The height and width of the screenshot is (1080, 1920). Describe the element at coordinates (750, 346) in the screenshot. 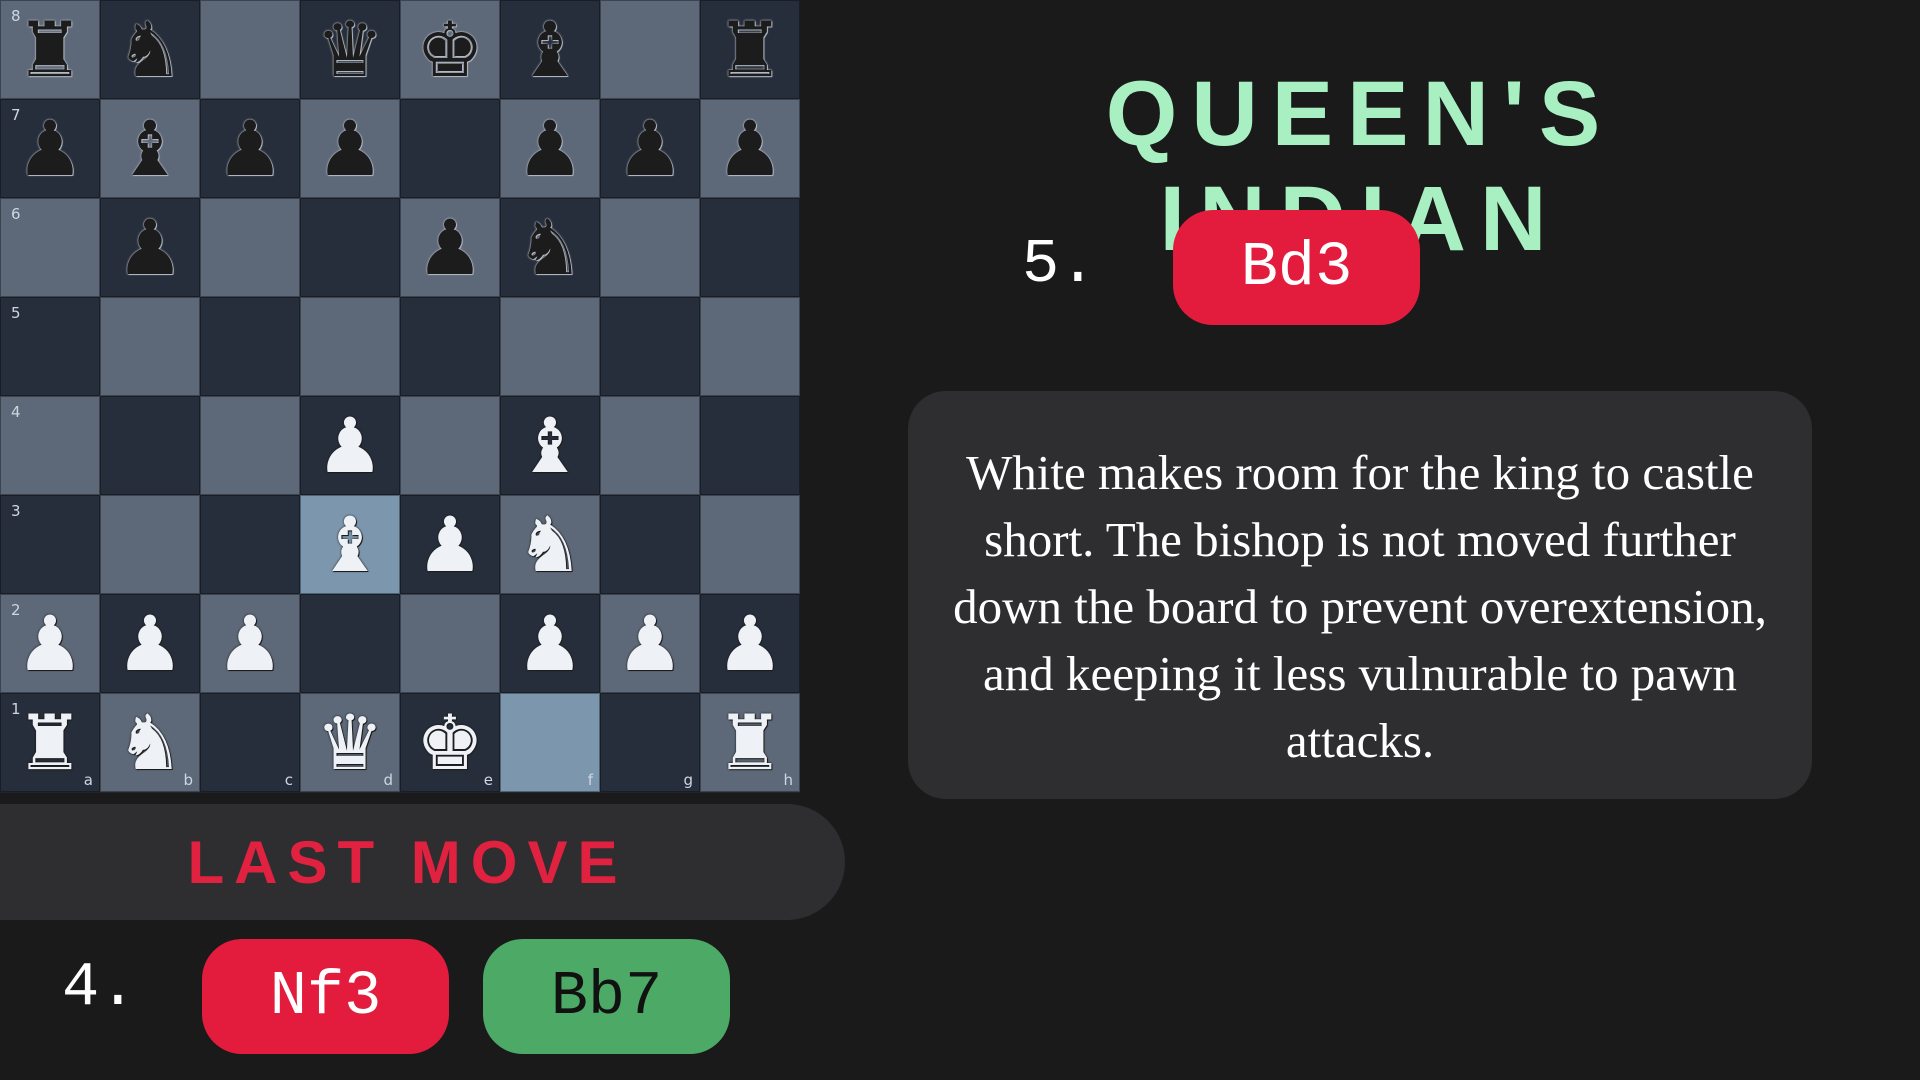

I see `square-h5` at that location.